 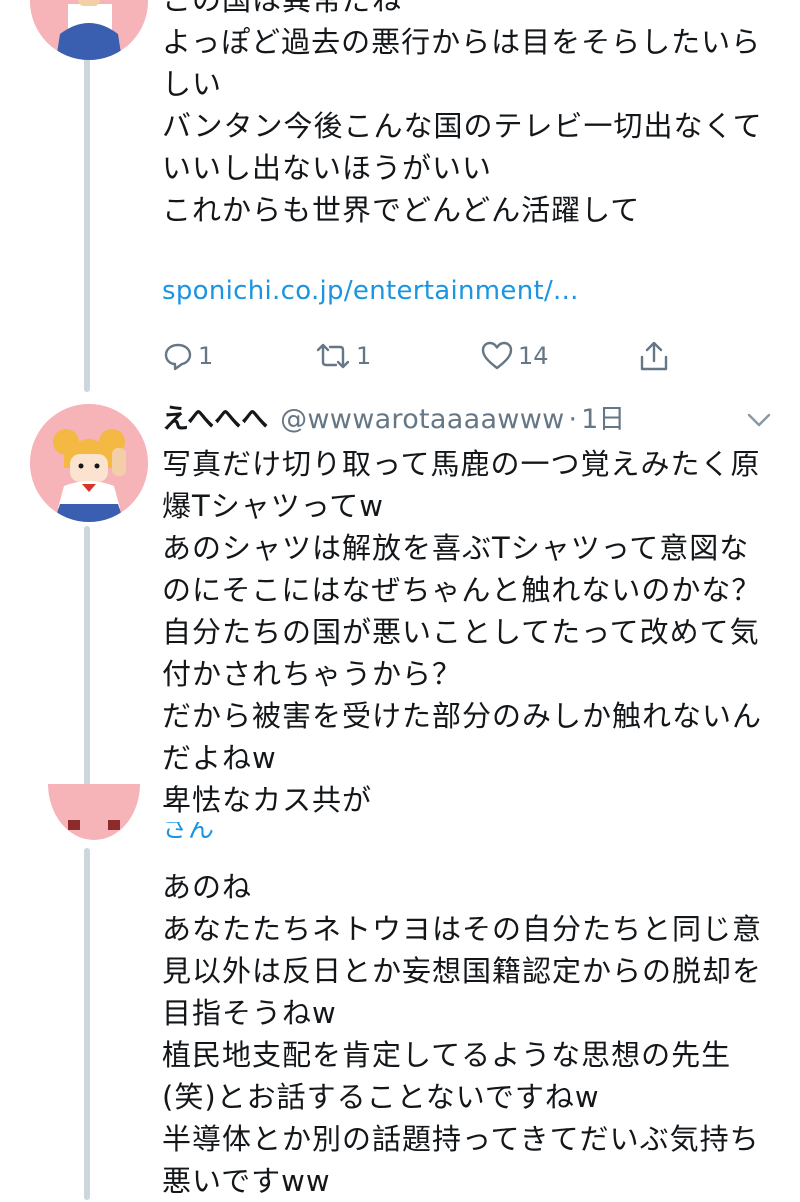 What do you see at coordinates (422, 419) in the screenshot?
I see `handle: @wwwarotaaaawww` at bounding box center [422, 419].